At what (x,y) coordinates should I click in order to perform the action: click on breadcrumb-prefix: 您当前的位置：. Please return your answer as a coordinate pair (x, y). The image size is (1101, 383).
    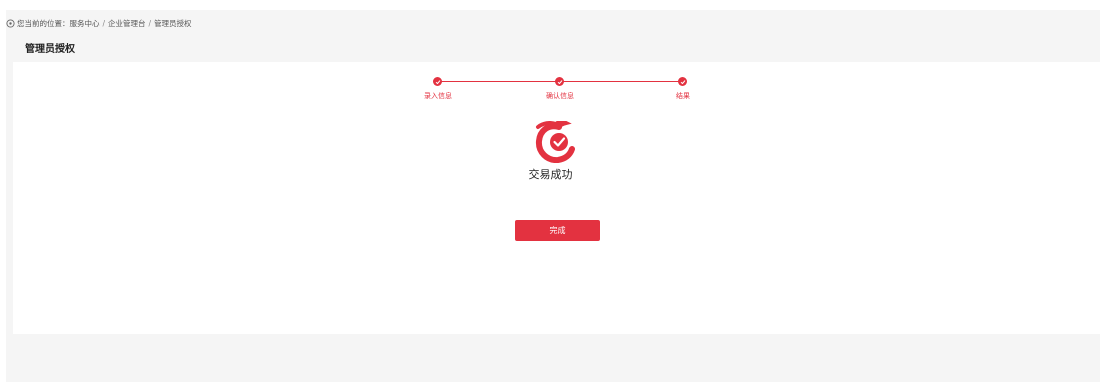
    Looking at the image, I should click on (43, 23).